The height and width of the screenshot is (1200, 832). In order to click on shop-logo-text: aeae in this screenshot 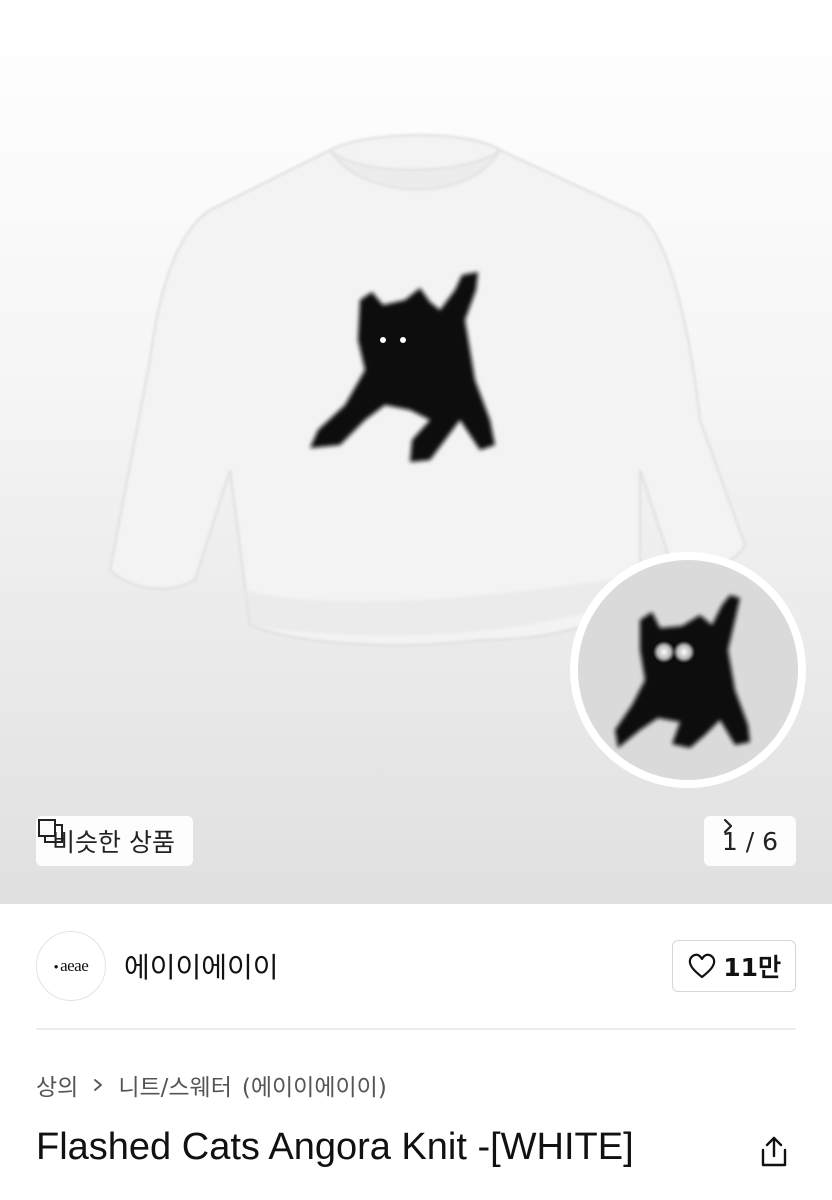, I will do `click(74, 965)`.